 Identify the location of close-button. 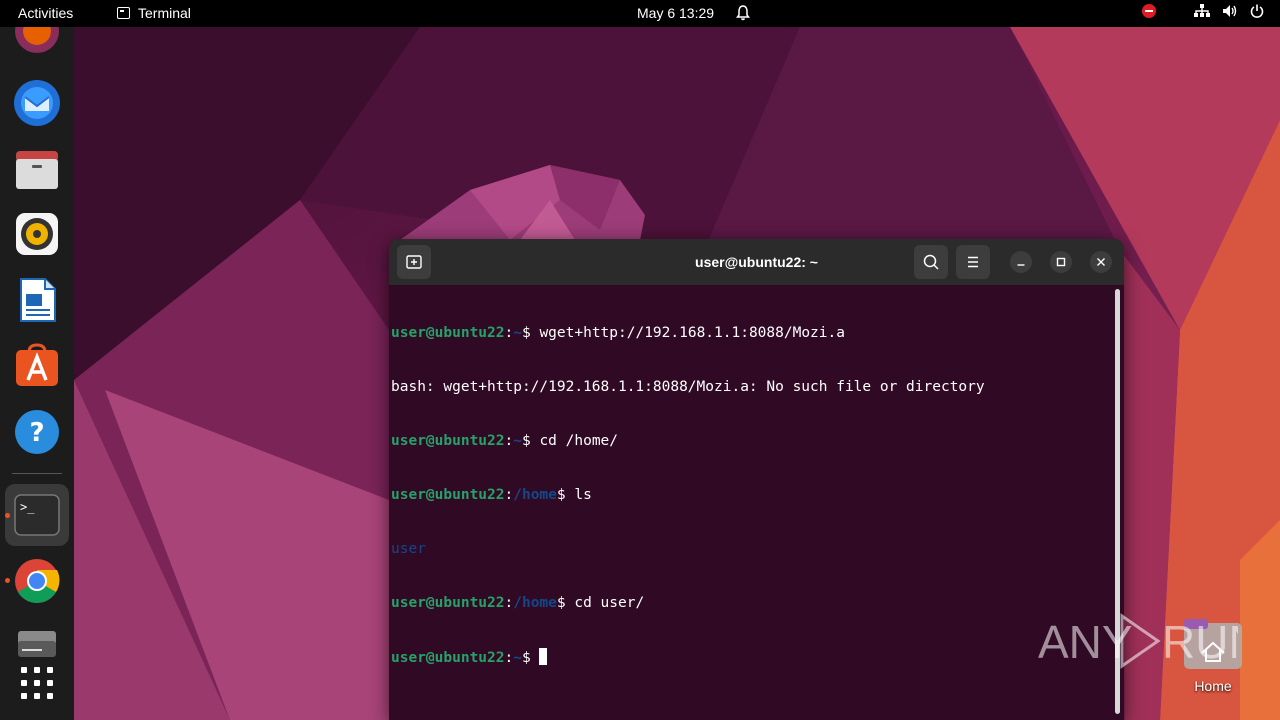
(1101, 262).